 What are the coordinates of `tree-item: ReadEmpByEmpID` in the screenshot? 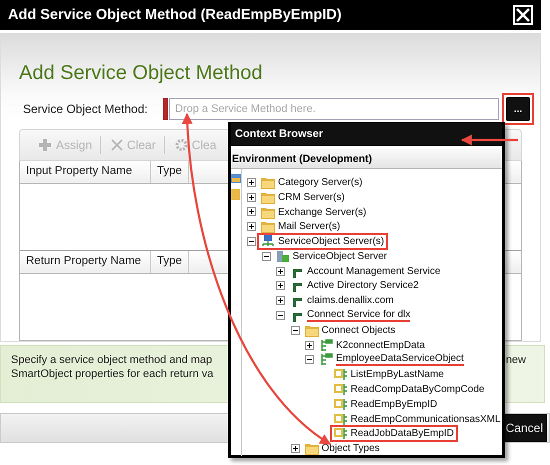 It's located at (394, 404).